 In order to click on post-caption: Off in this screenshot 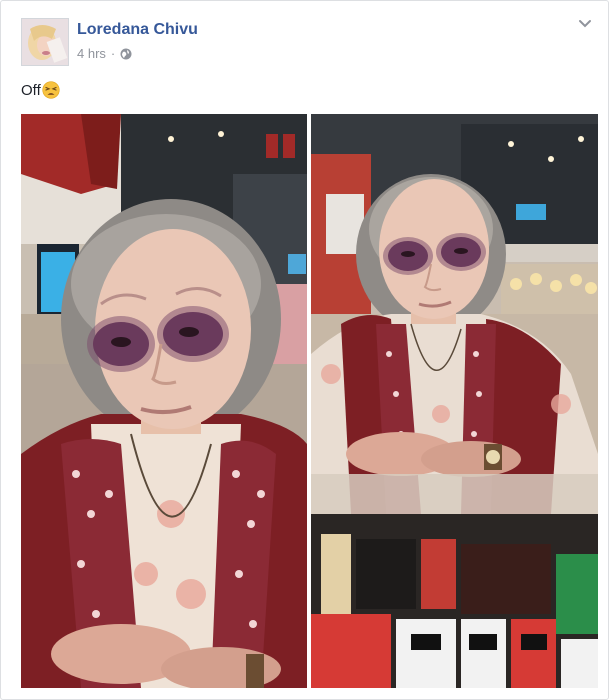, I will do `click(40, 90)`.